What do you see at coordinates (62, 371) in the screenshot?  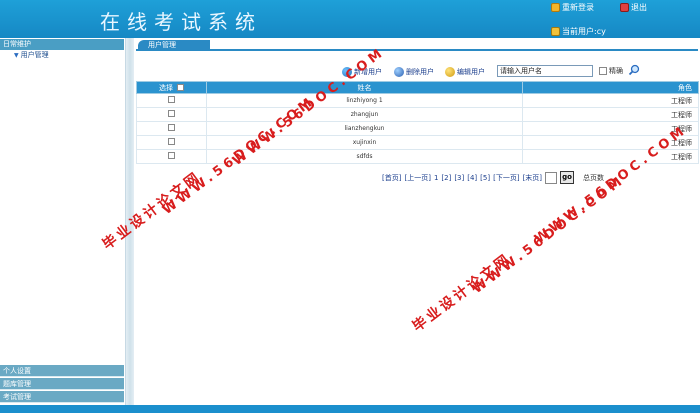 I see `sidebar-section-personal: 个人设置` at bounding box center [62, 371].